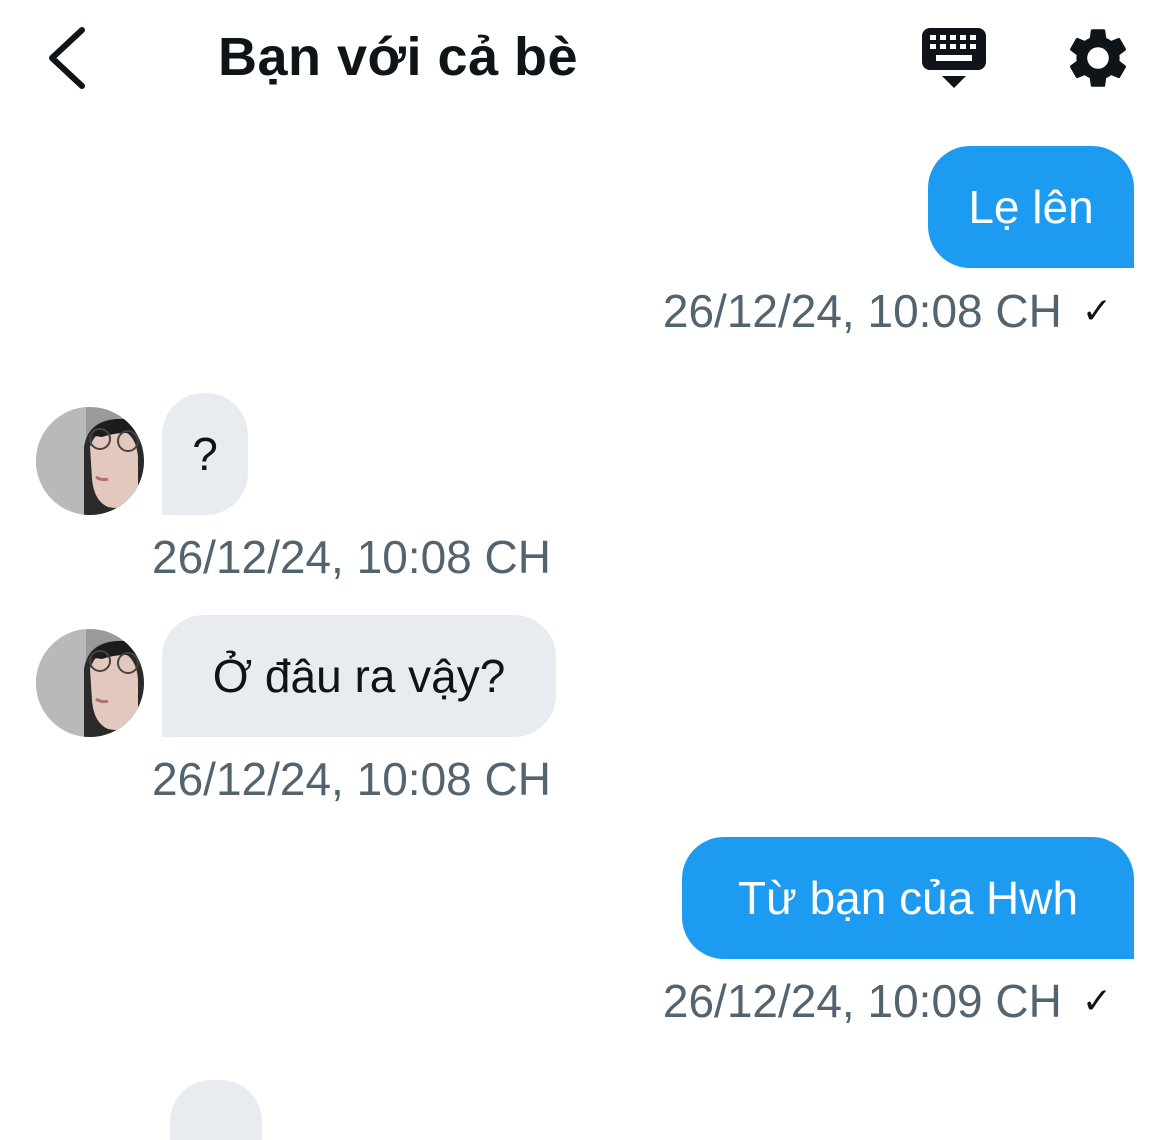 The width and height of the screenshot is (1170, 1140). I want to click on message-bubble-outgoing: Lẹ lên, so click(1031, 207).